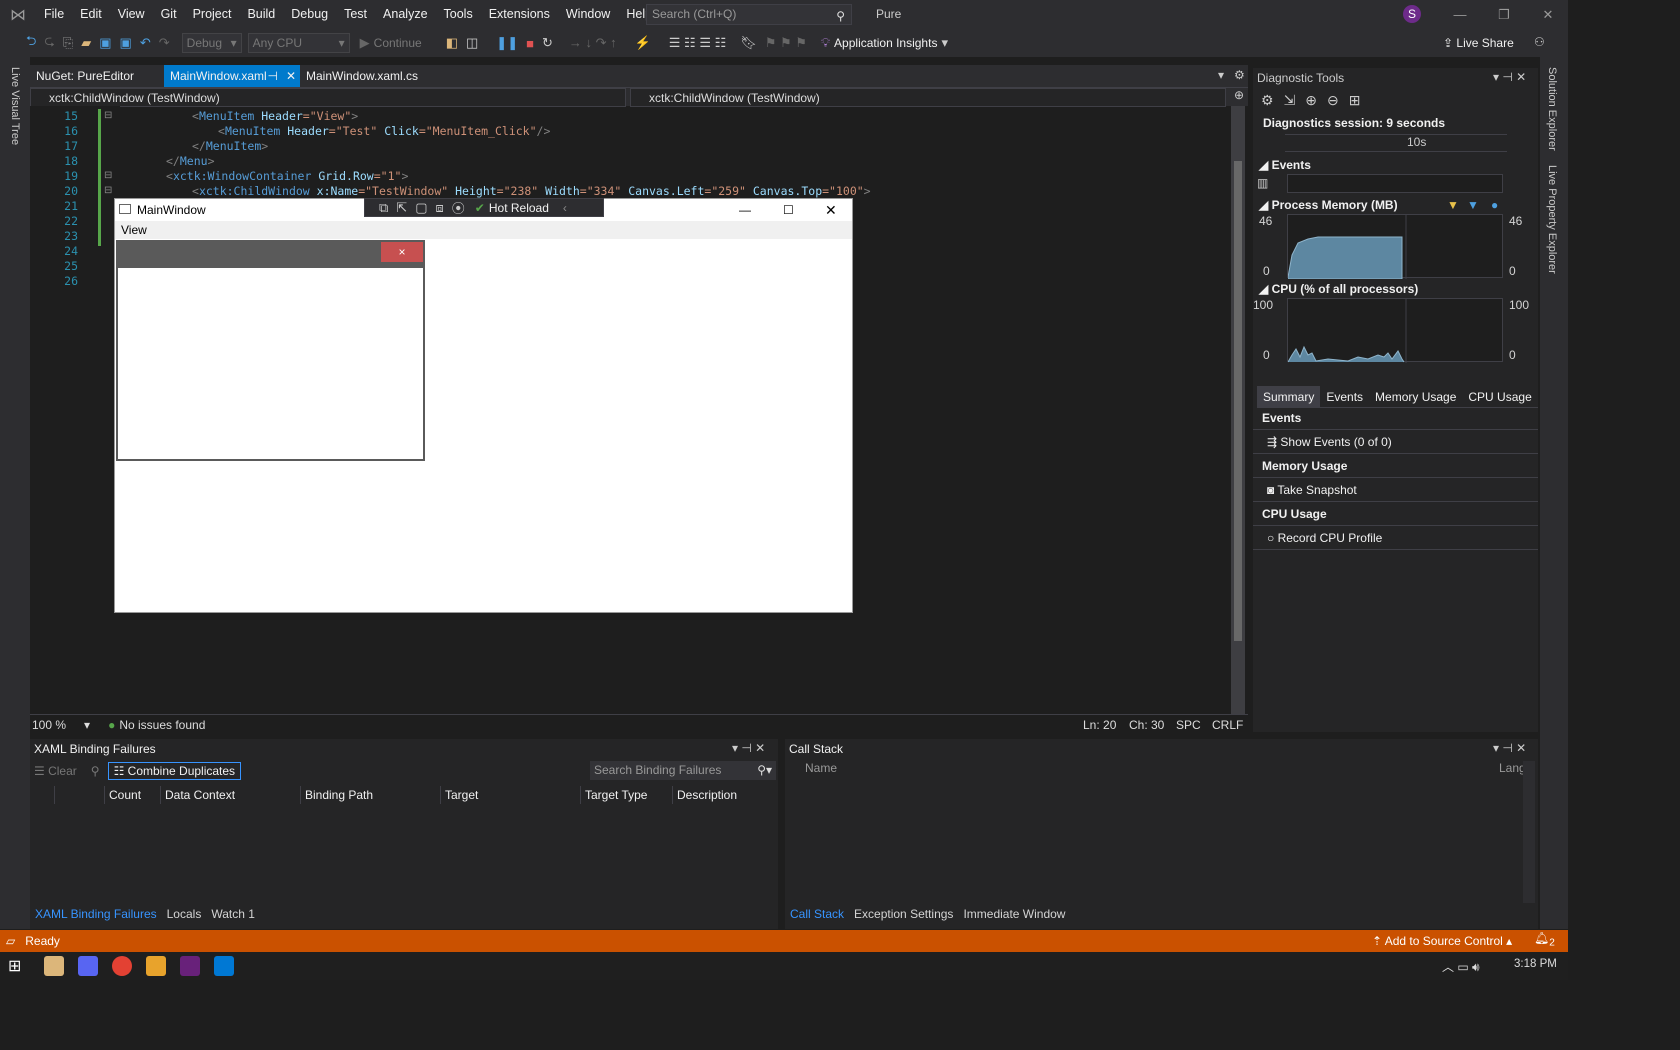 The width and height of the screenshot is (1680, 1050). Describe the element at coordinates (697, 43) in the screenshot. I see `format-icon: ☰ ☷ ☰ ☷` at that location.